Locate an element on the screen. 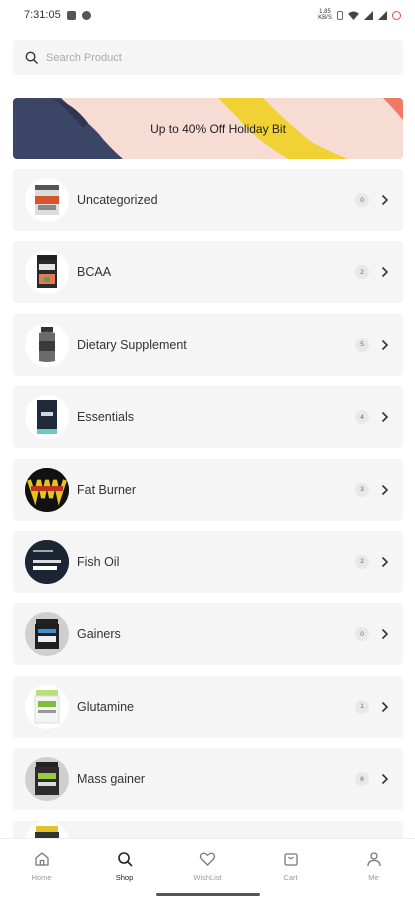 The height and width of the screenshot is (900, 415). category-name: Dietary Supplement is located at coordinates (132, 344).